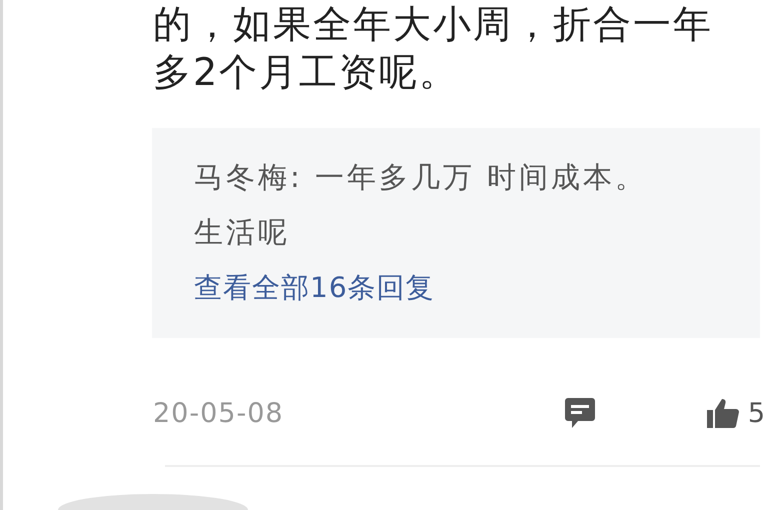  I want to click on reply-text: 马冬梅: 一年多几万 时间成本。生活呢, so click(421, 205).